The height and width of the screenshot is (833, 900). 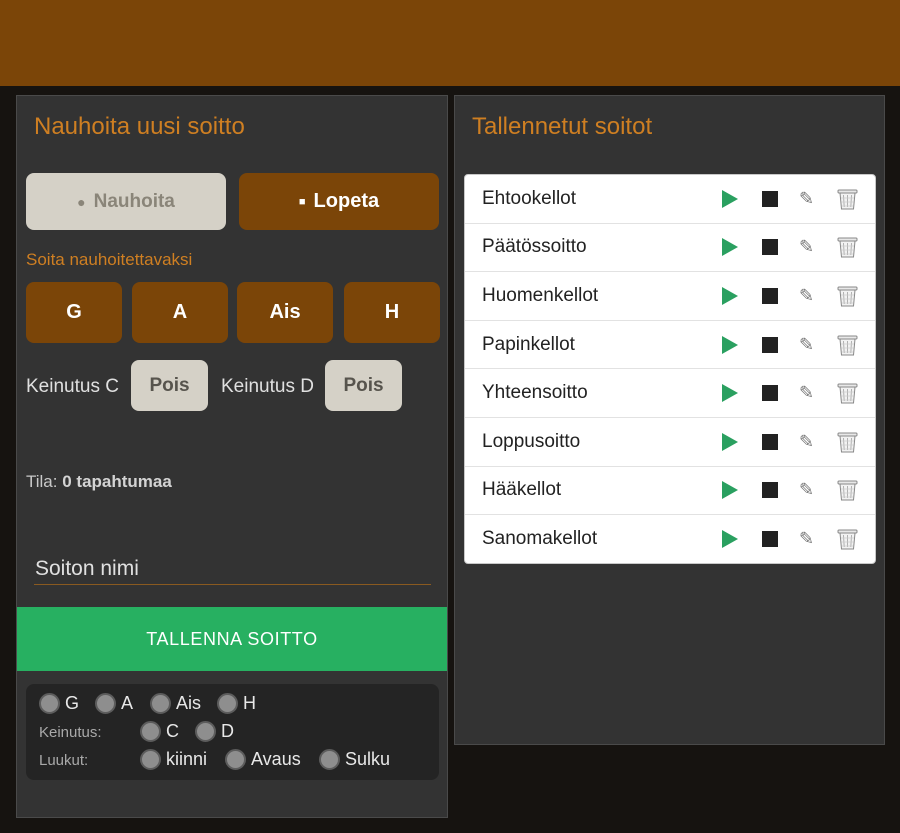 What do you see at coordinates (109, 259) in the screenshot?
I see `play-section-label: Soita nauhoitettavaksi` at bounding box center [109, 259].